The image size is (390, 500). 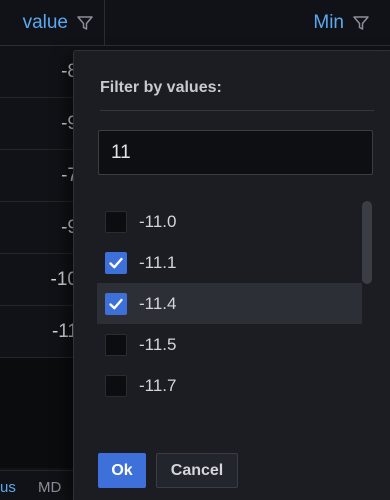 I want to click on footer-tab-md: MD, so click(x=49, y=487).